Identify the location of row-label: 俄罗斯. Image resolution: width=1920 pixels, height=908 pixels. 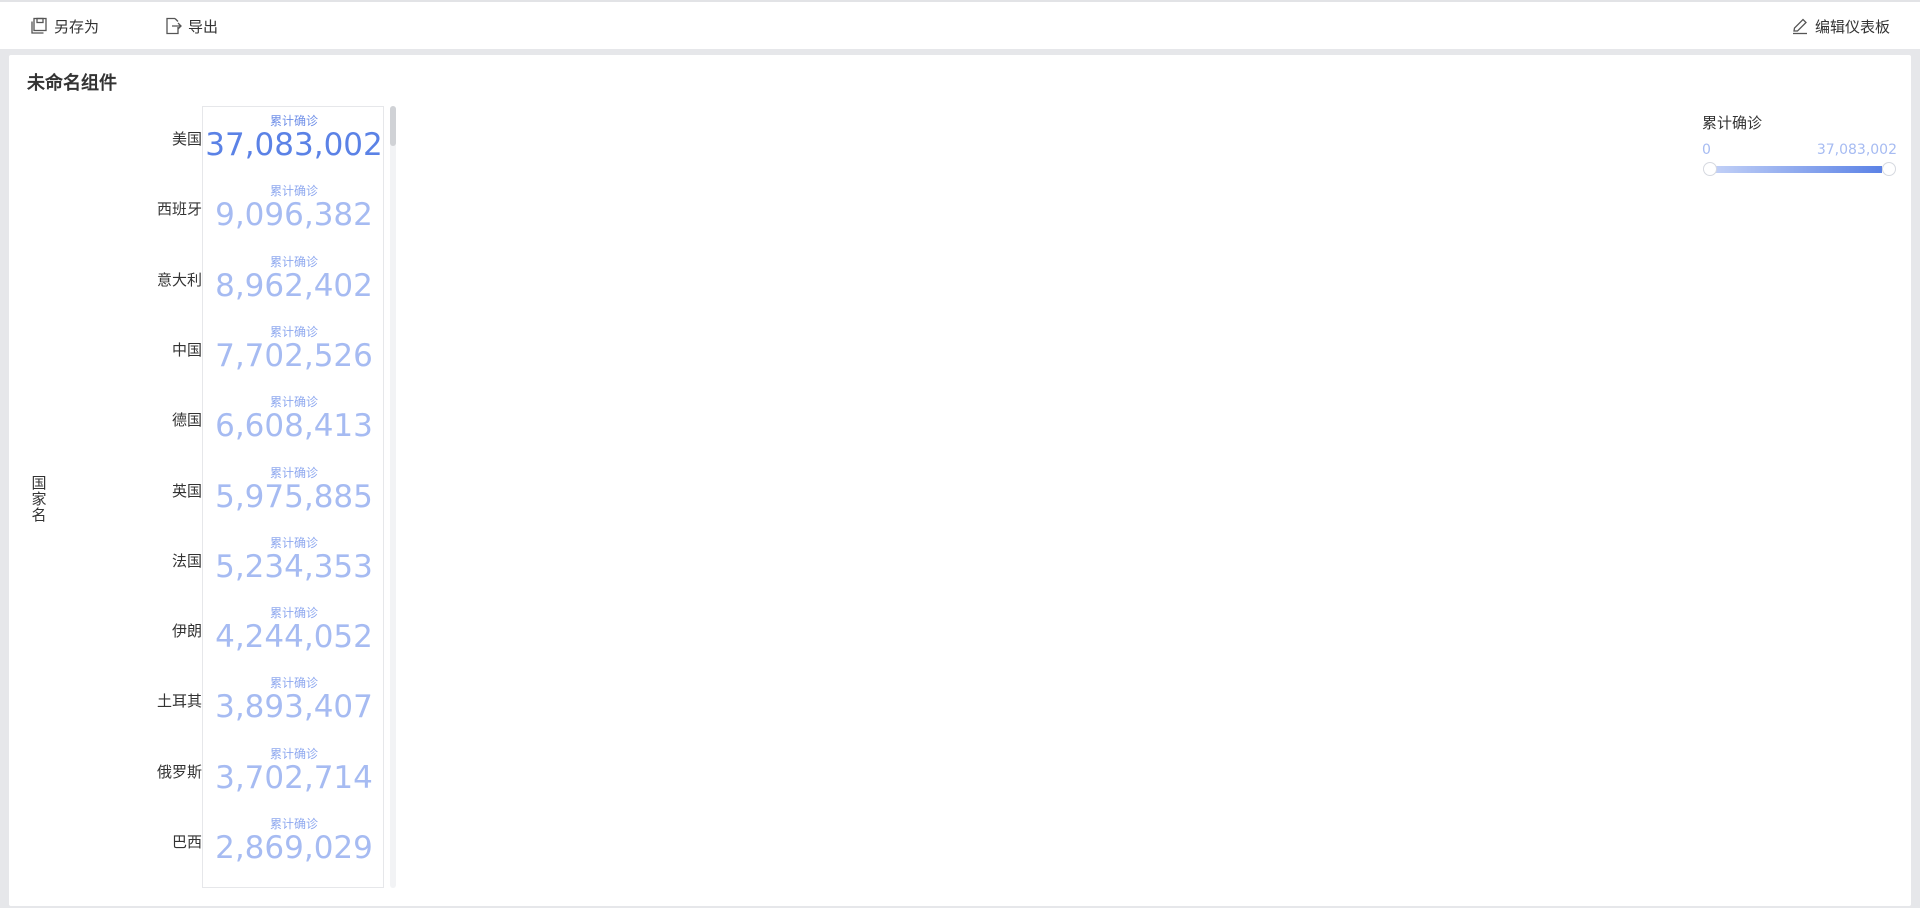
(179, 771).